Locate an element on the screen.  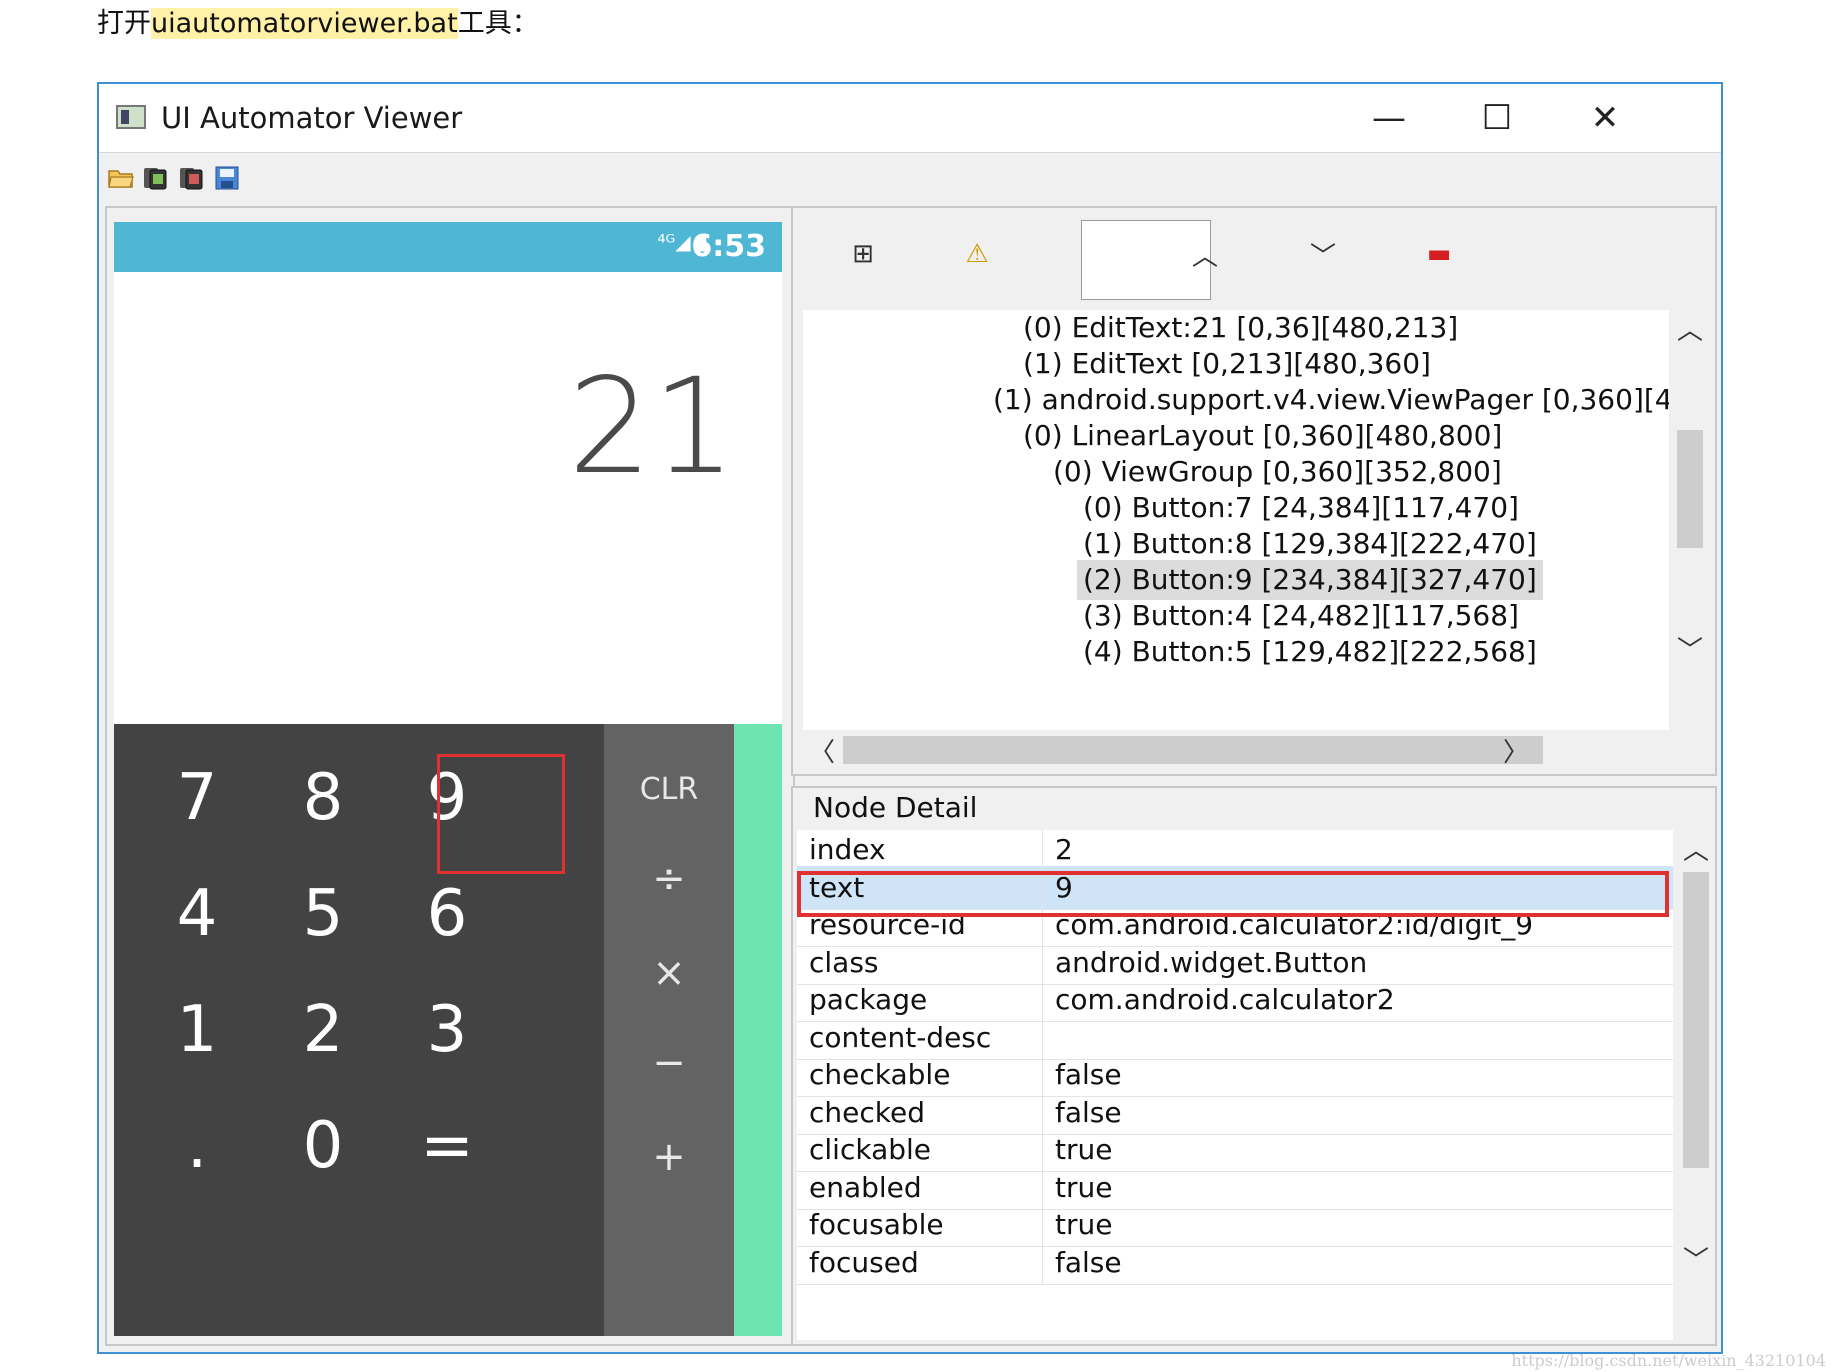
tree-node: (2) Button:9 [234,384][327,470] is located at coordinates (1310, 580).